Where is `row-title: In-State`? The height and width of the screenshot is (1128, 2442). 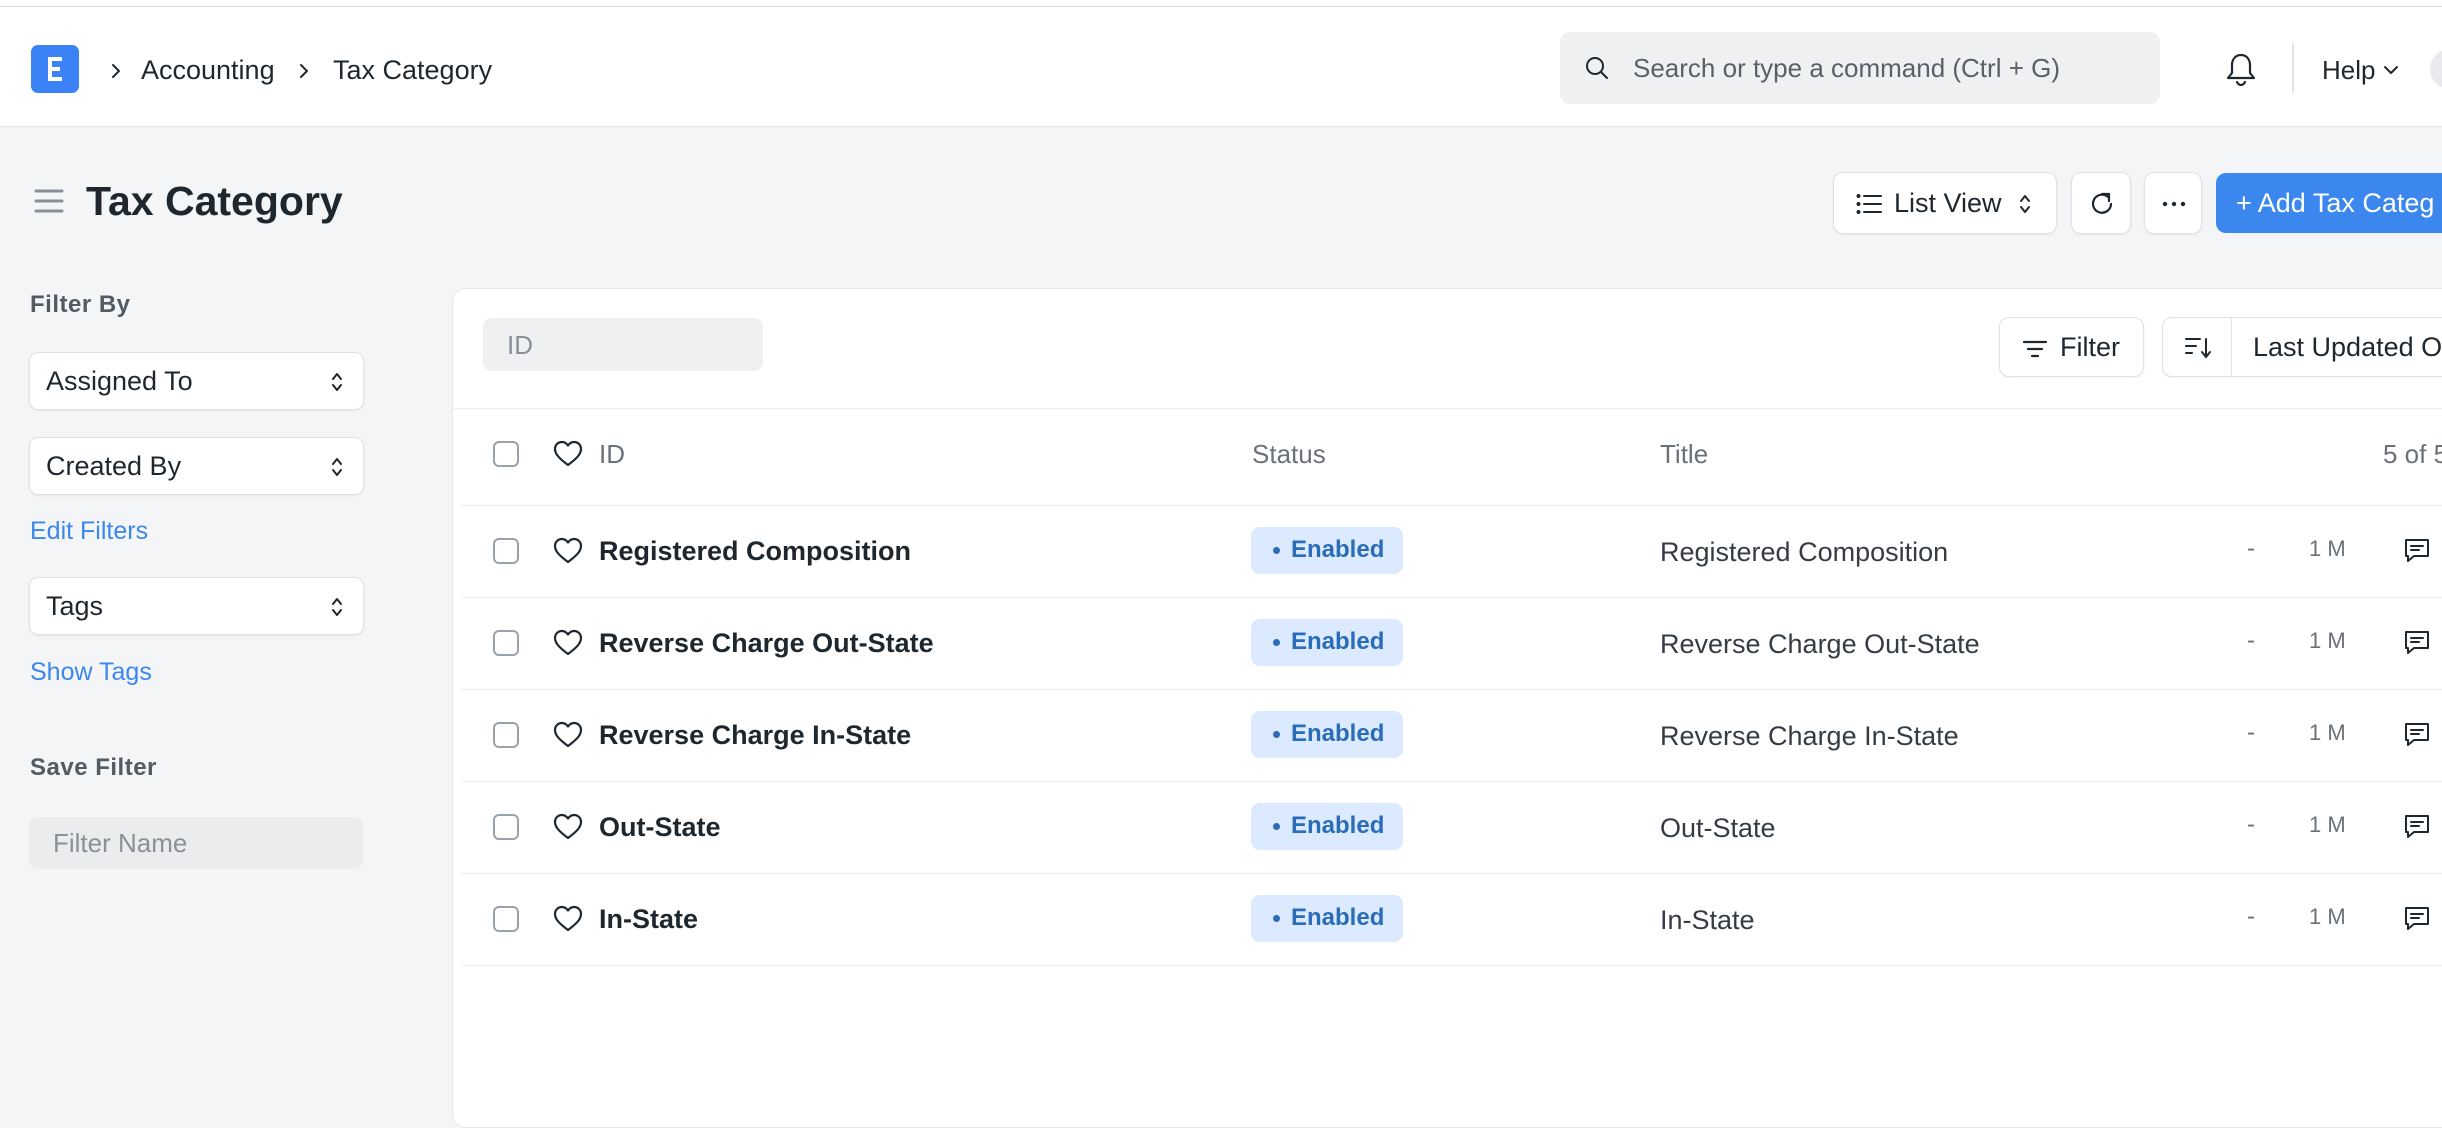 row-title: In-State is located at coordinates (1707, 920).